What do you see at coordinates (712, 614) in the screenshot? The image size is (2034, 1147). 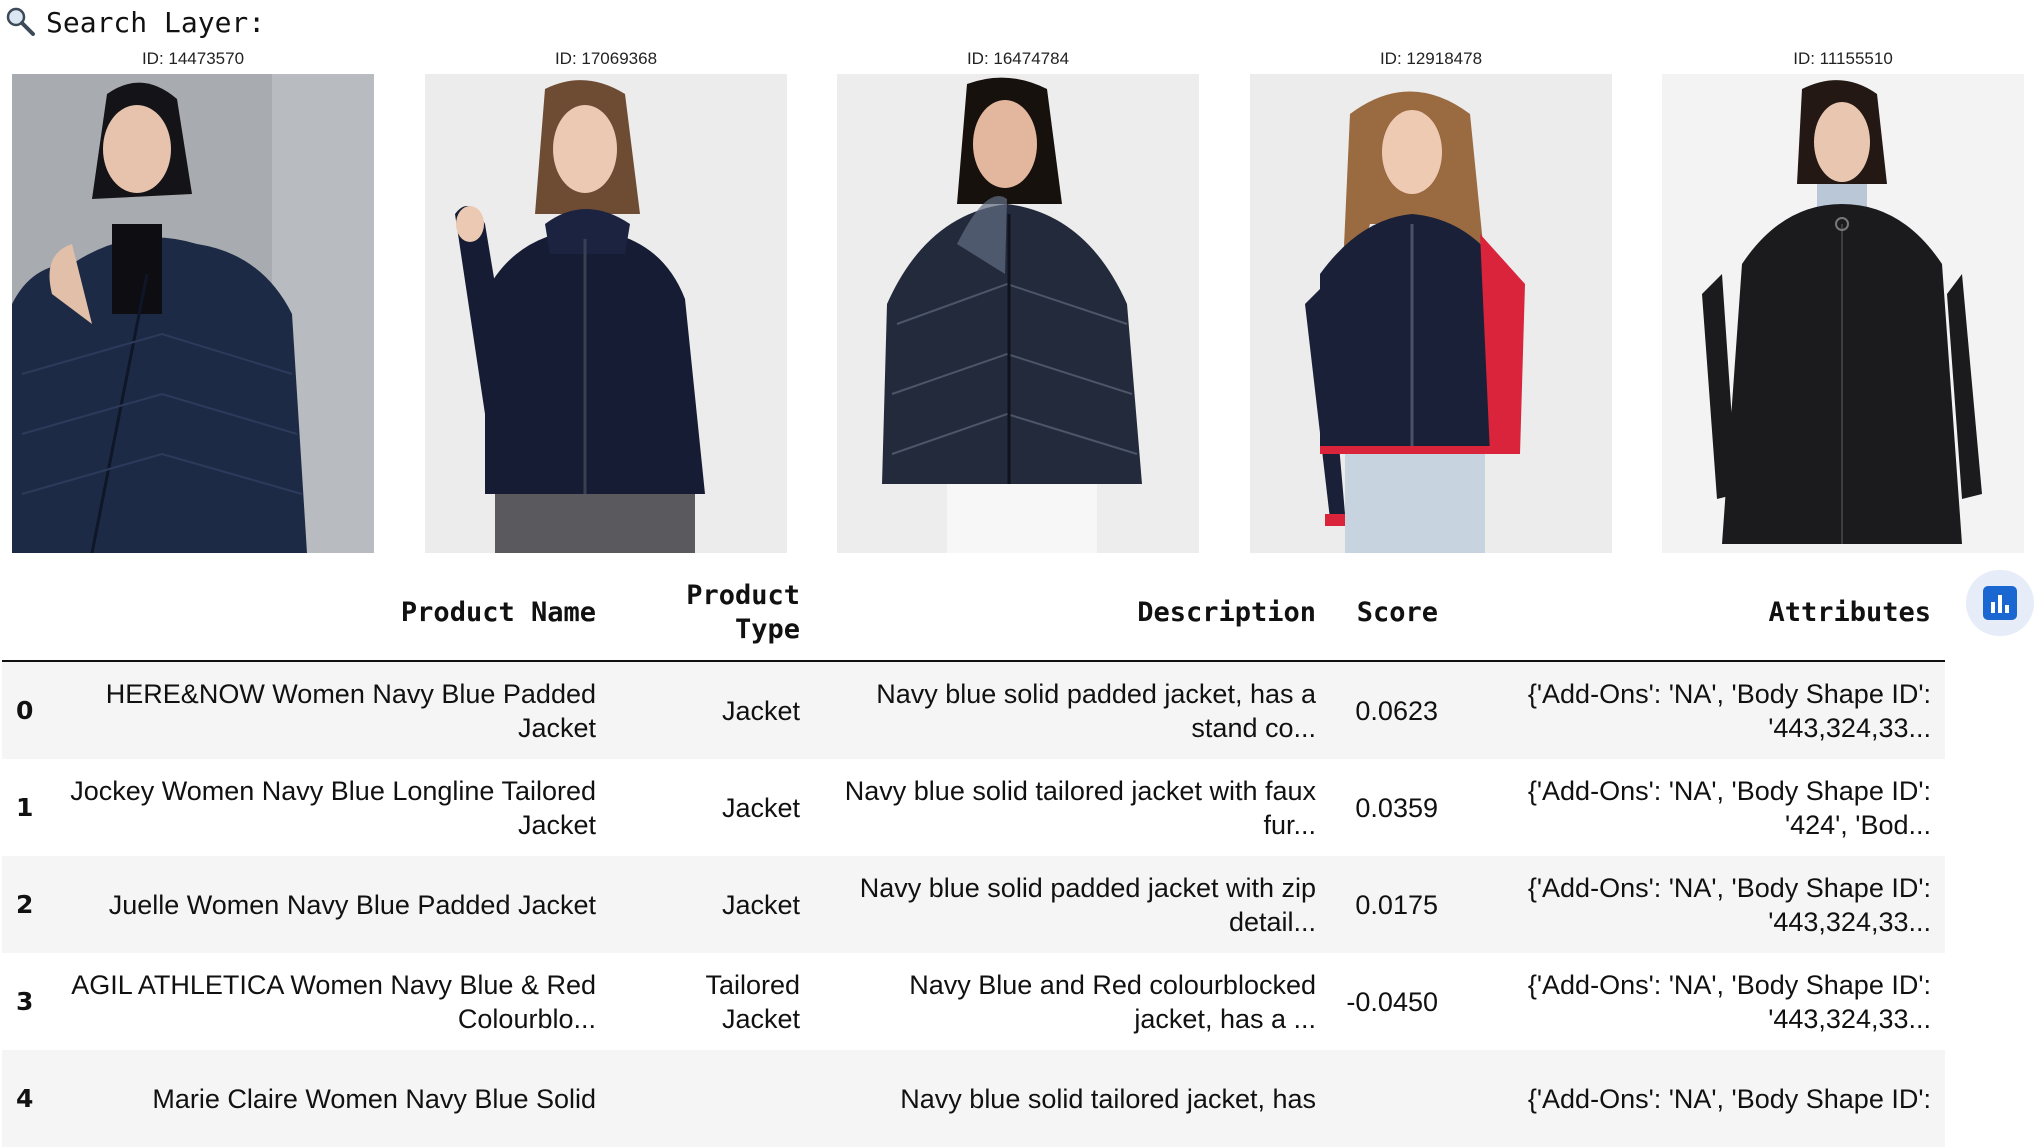 I see `column-header-product-type: Product Type` at bounding box center [712, 614].